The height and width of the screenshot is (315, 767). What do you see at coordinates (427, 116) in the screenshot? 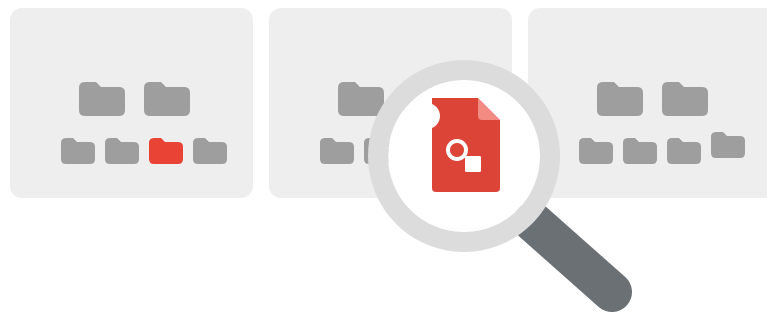
I see `lens-glint` at bounding box center [427, 116].